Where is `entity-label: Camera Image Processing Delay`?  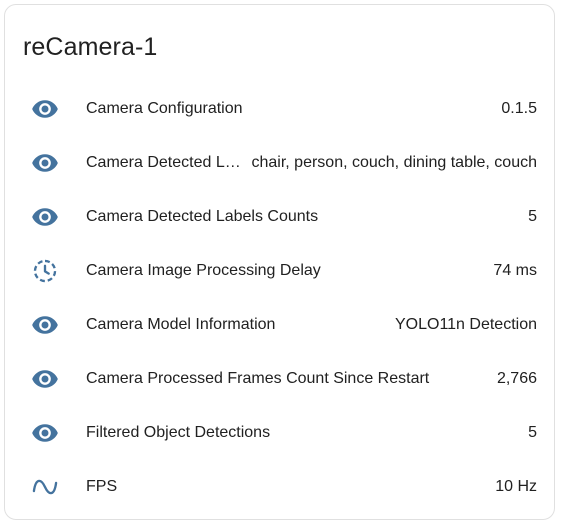
entity-label: Camera Image Processing Delay is located at coordinates (203, 270).